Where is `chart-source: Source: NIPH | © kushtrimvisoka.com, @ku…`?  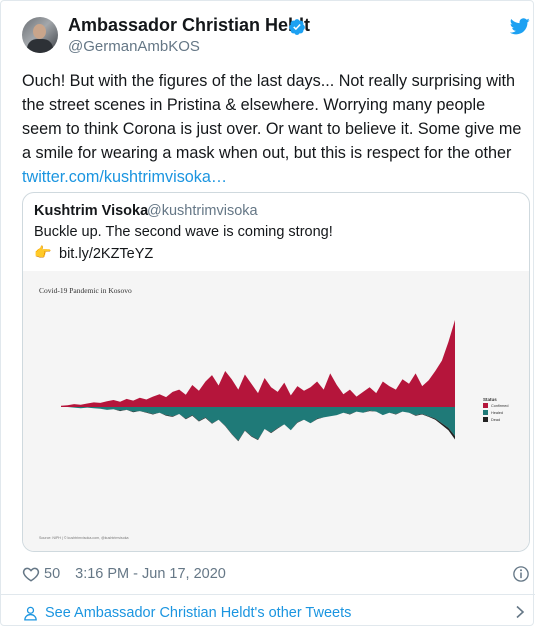 chart-source: Source: NIPH | © kushtrimvisoka.com, @ku… is located at coordinates (84, 538).